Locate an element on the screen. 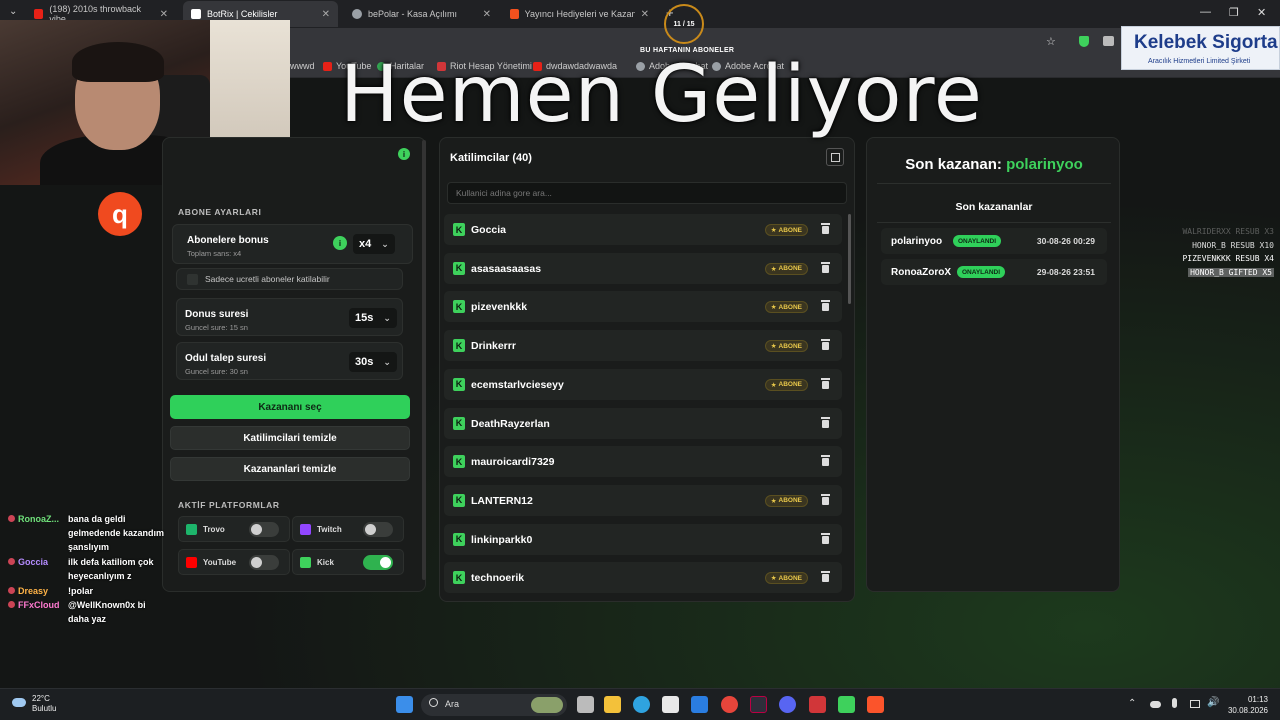 The height and width of the screenshot is (720, 1280). youtube-icon is located at coordinates (327, 66).